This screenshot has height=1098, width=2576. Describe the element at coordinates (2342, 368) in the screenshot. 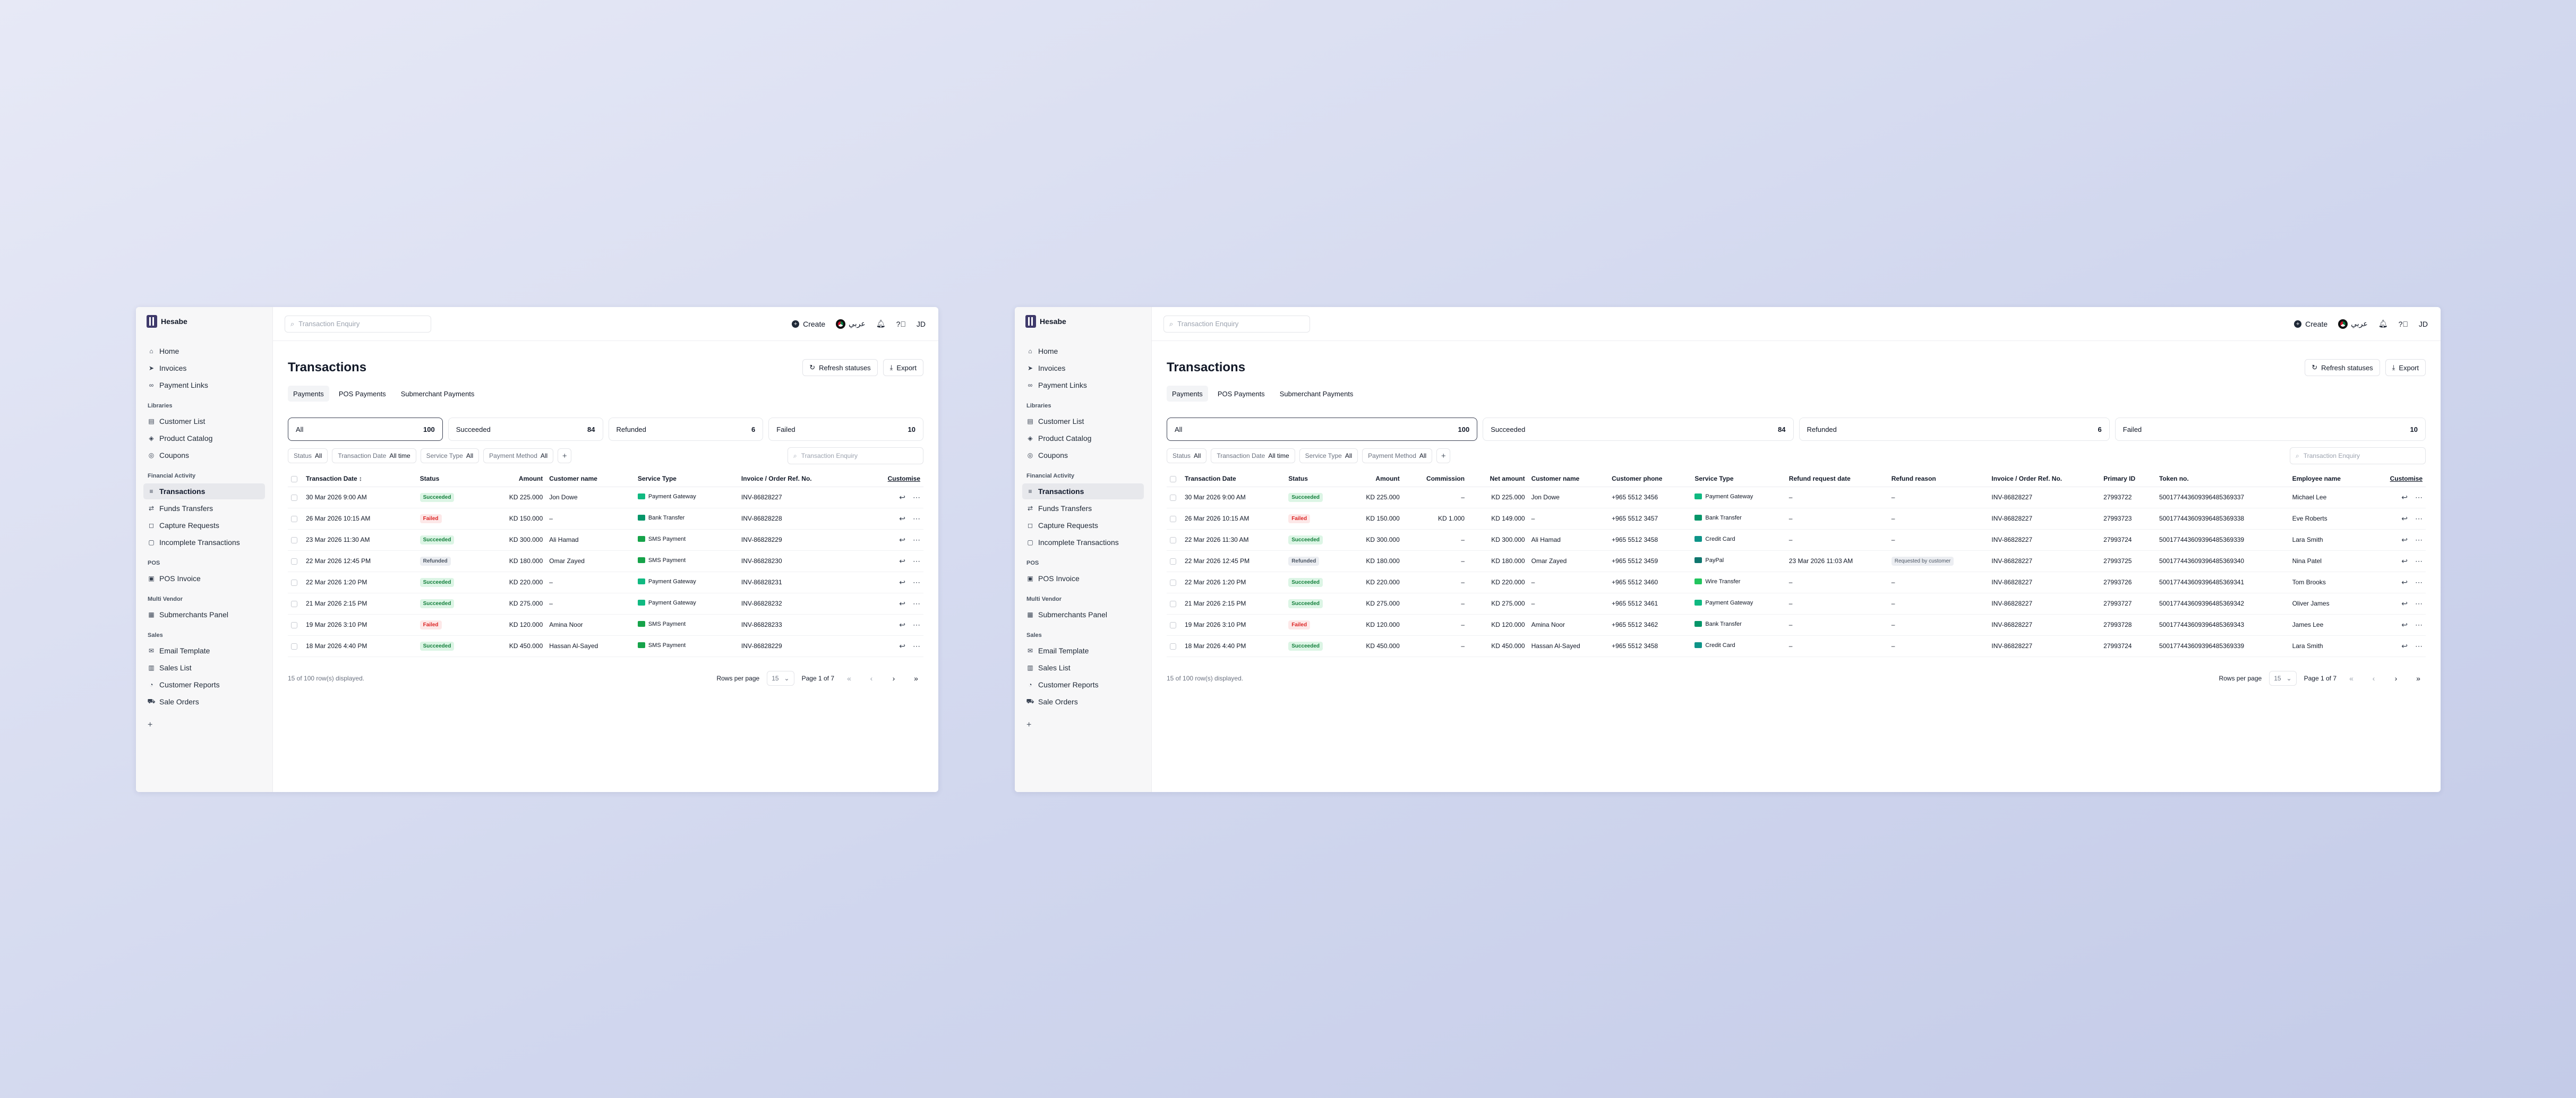

I see `refresh-statuses-button: ↻ Refresh statuses` at that location.